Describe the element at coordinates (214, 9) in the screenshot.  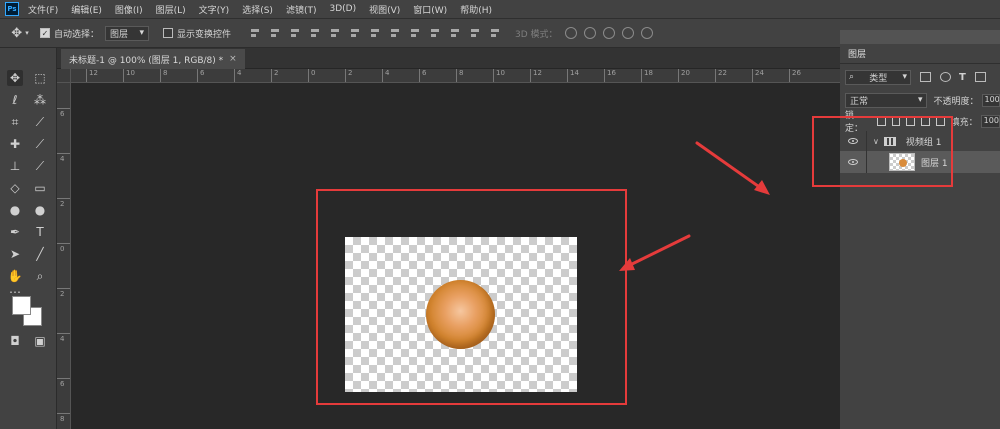
I see `menu-type: 文字(Y)` at that location.